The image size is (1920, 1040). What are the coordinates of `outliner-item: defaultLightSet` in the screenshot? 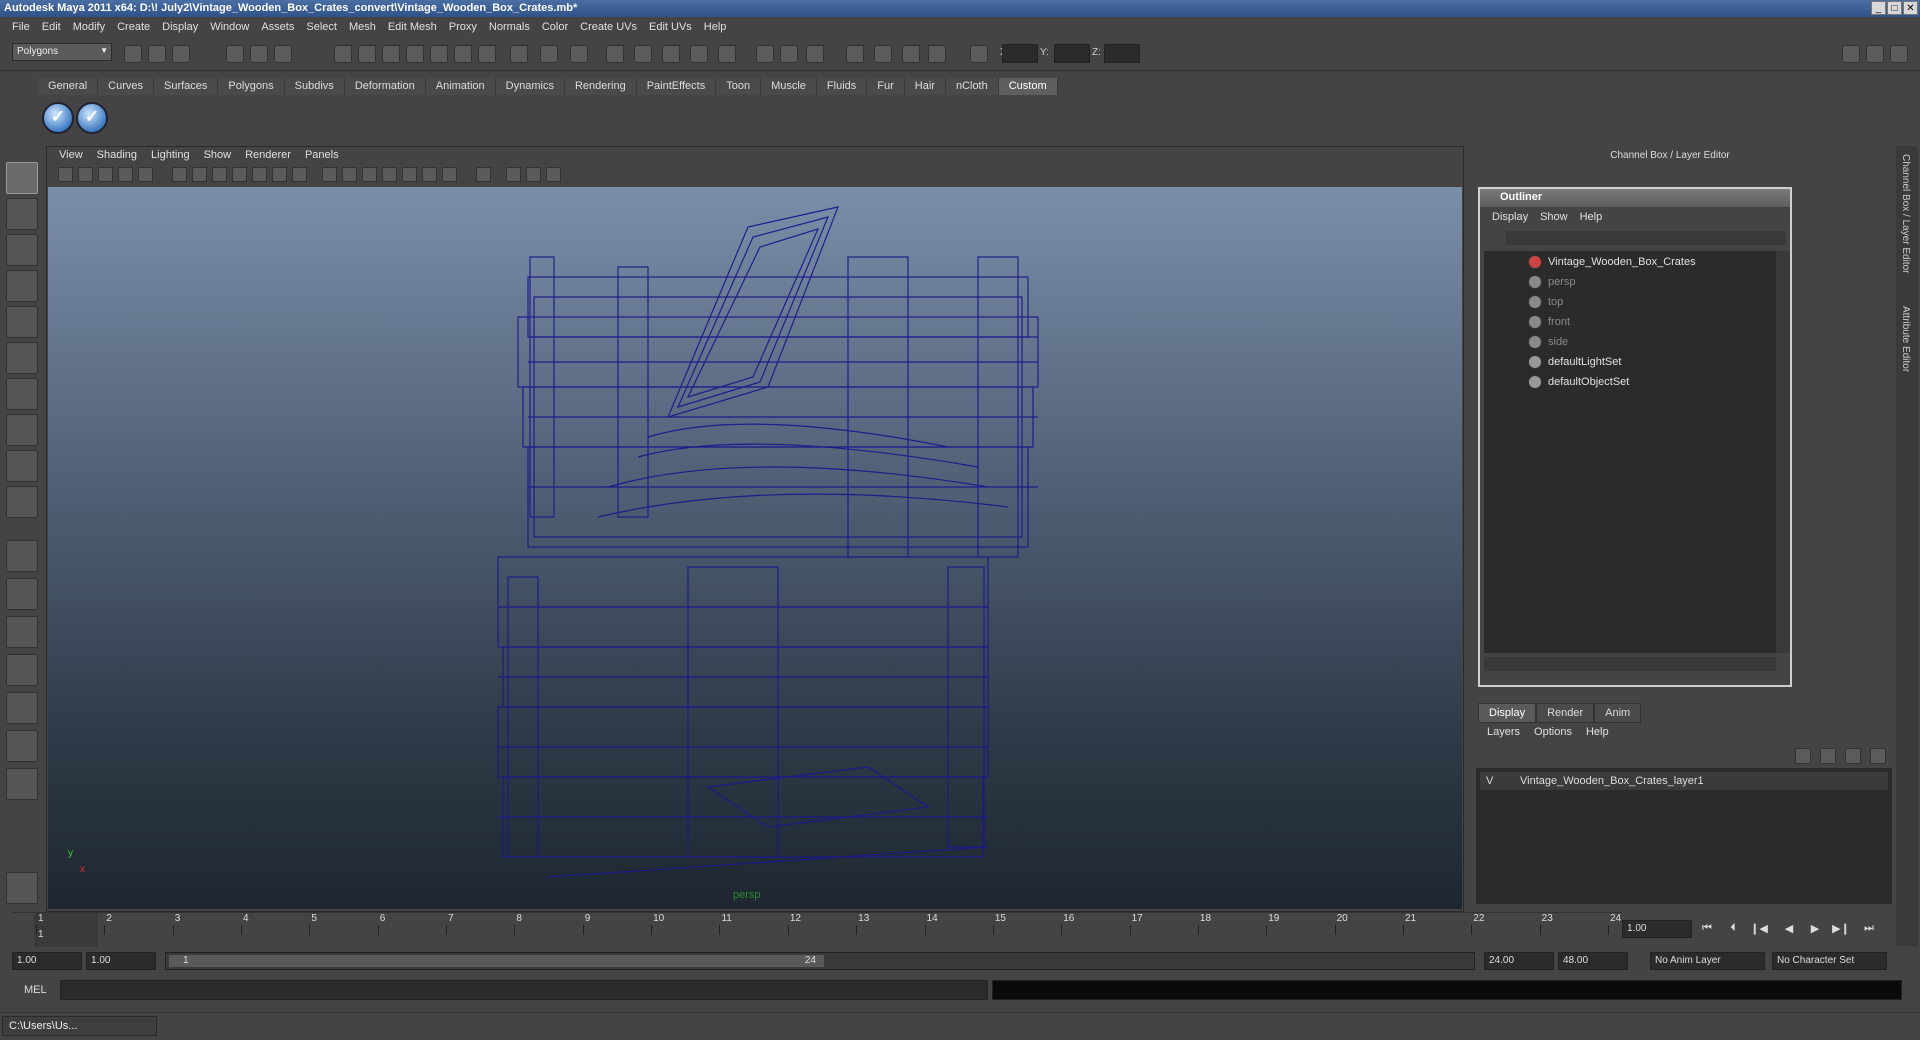 It's located at (1584, 362).